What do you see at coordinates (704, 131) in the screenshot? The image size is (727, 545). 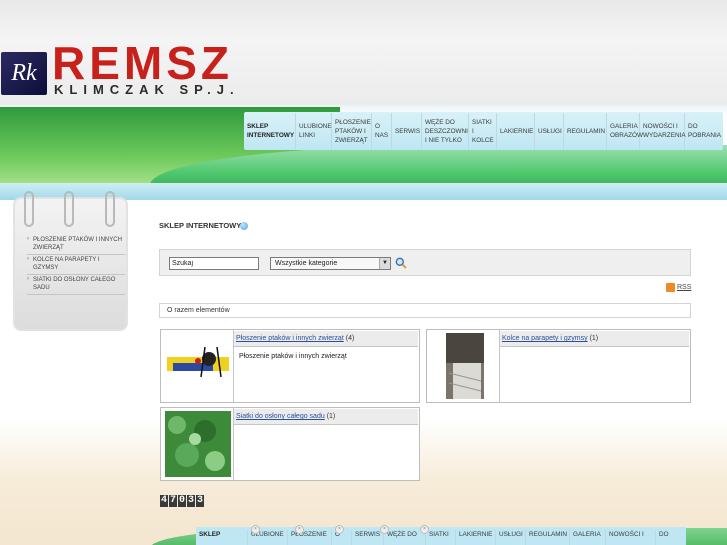 I see `nav-item-do-pobrania: DO POBRANIA` at bounding box center [704, 131].